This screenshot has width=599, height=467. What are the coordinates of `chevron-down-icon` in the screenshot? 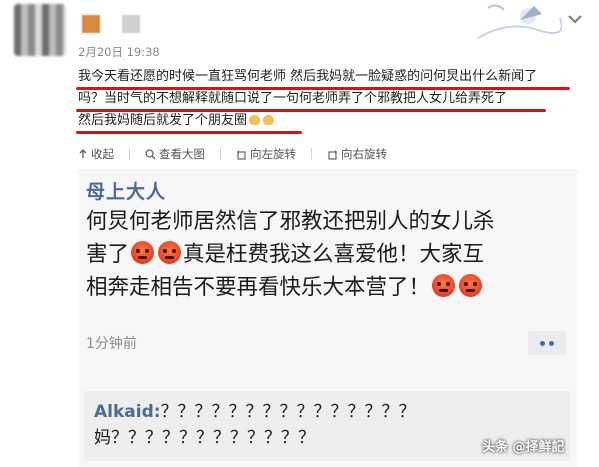 It's located at (575, 19).